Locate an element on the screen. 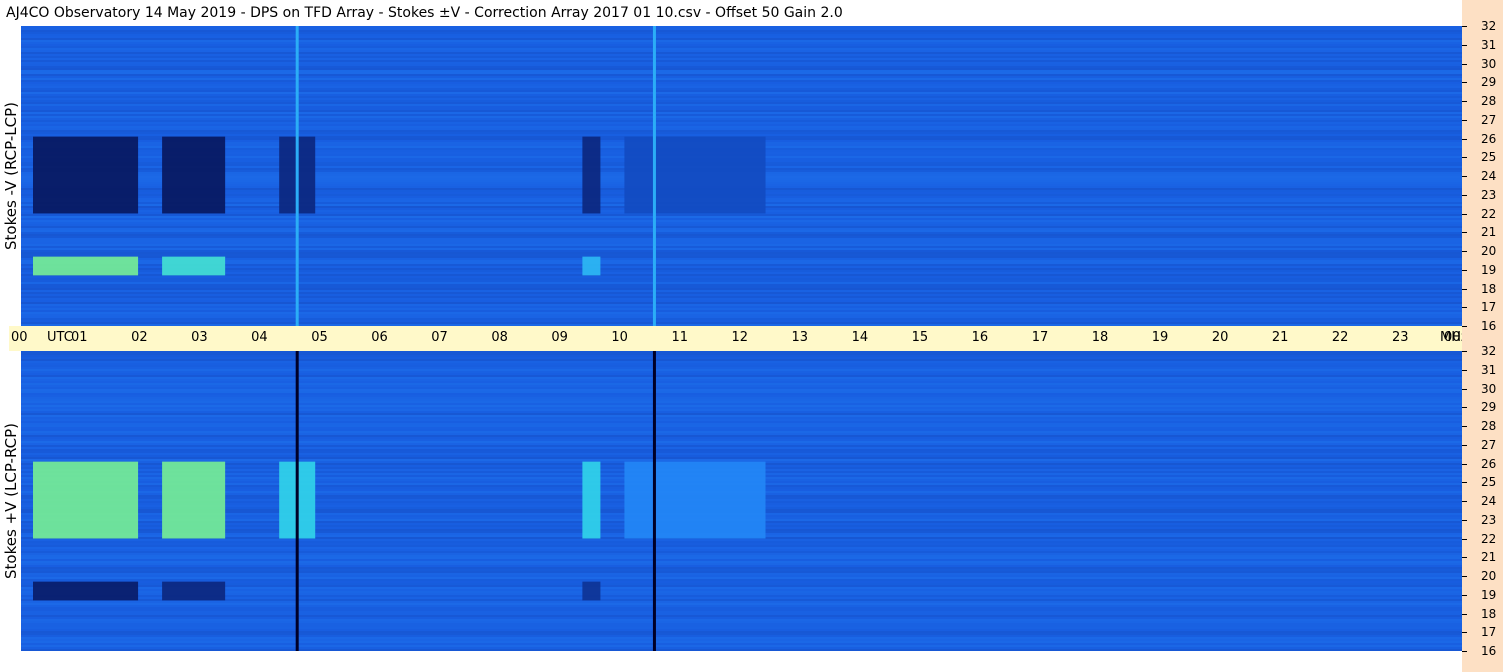  frequency-tick-label: 17 is located at coordinates (1489, 307).